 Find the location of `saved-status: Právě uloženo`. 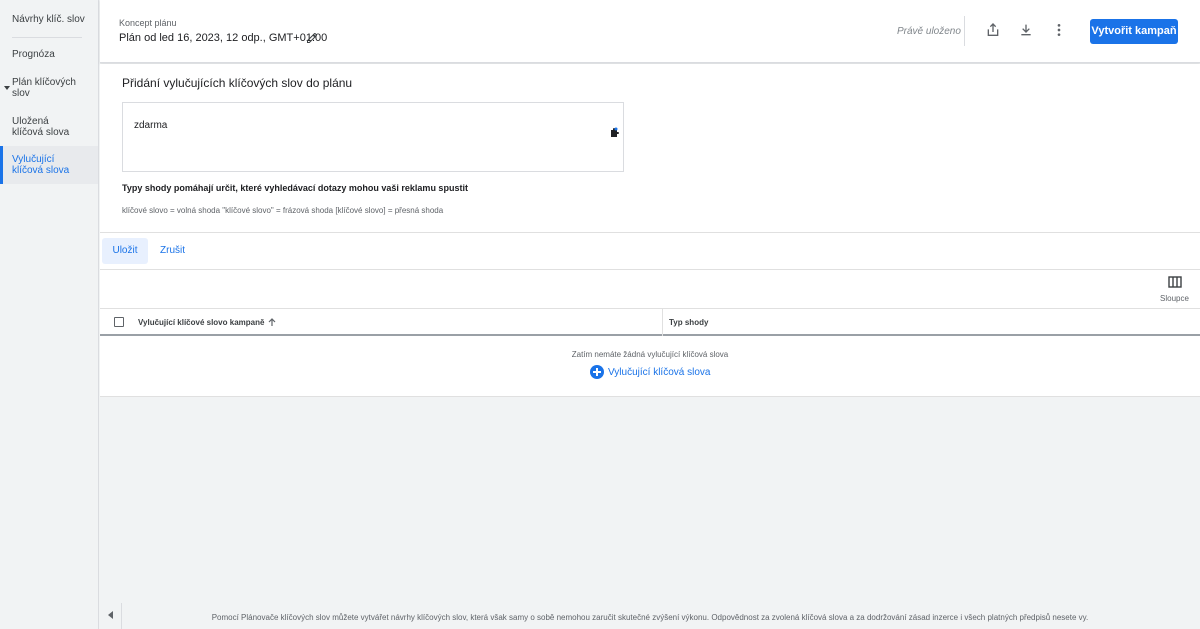

saved-status: Právě uloženo is located at coordinates (929, 31).